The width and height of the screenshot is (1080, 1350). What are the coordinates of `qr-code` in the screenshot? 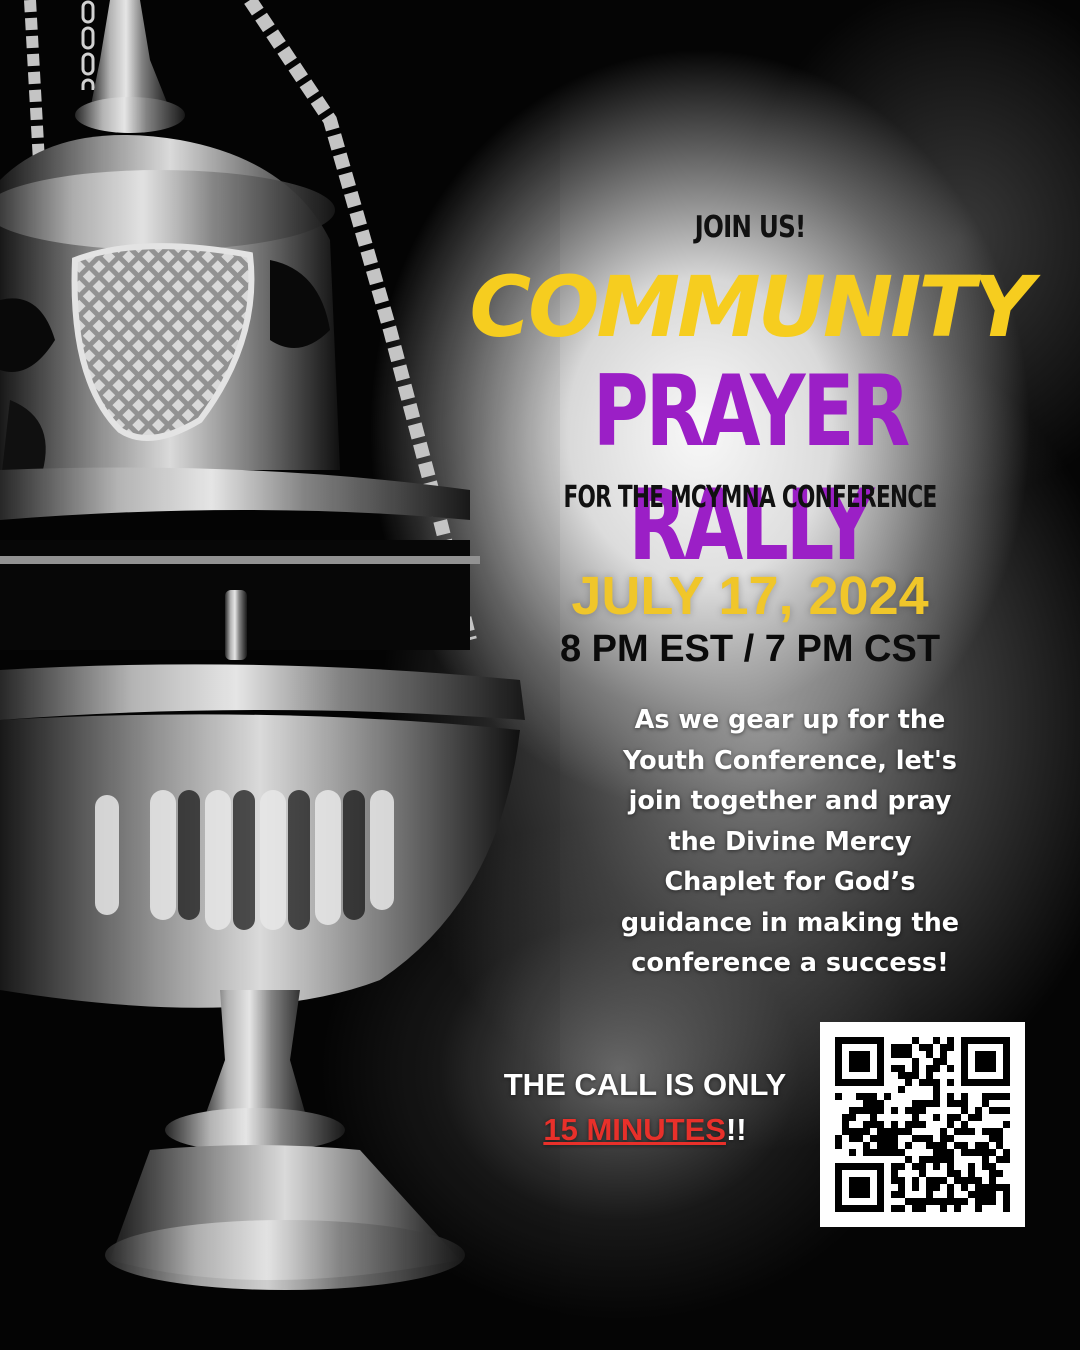 It's located at (922, 1124).